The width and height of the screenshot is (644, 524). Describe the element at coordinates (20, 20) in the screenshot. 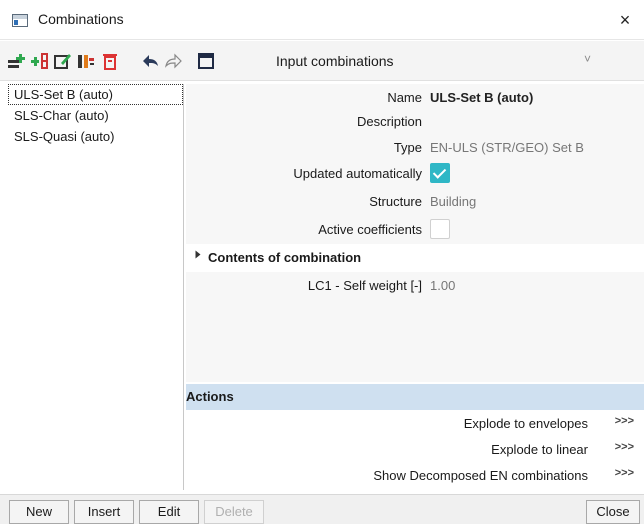

I see `window-icon` at that location.